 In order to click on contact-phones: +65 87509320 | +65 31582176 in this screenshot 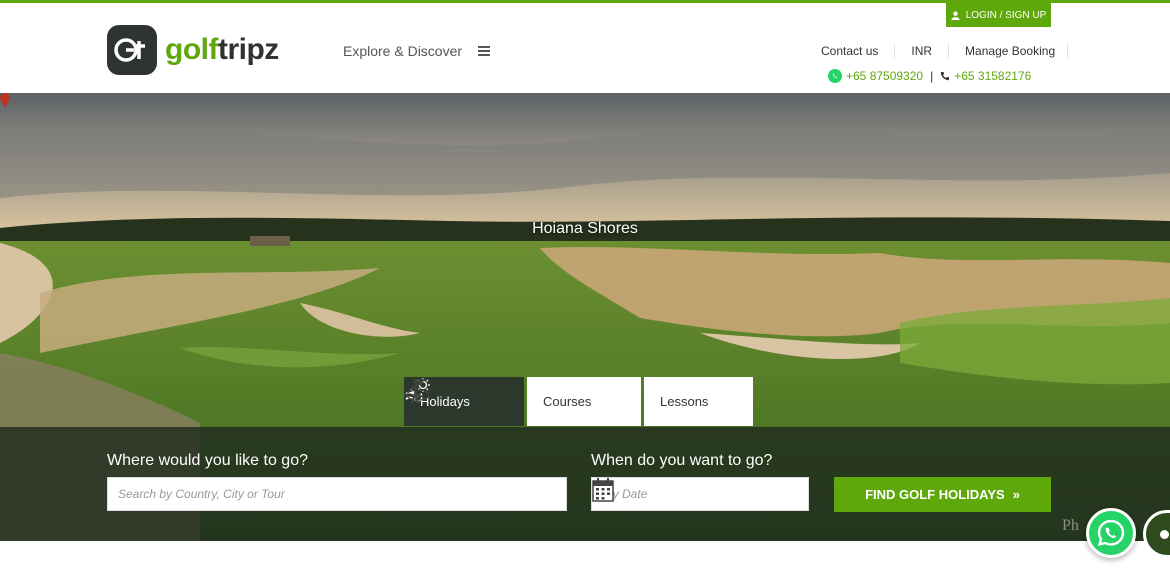, I will do `click(929, 76)`.